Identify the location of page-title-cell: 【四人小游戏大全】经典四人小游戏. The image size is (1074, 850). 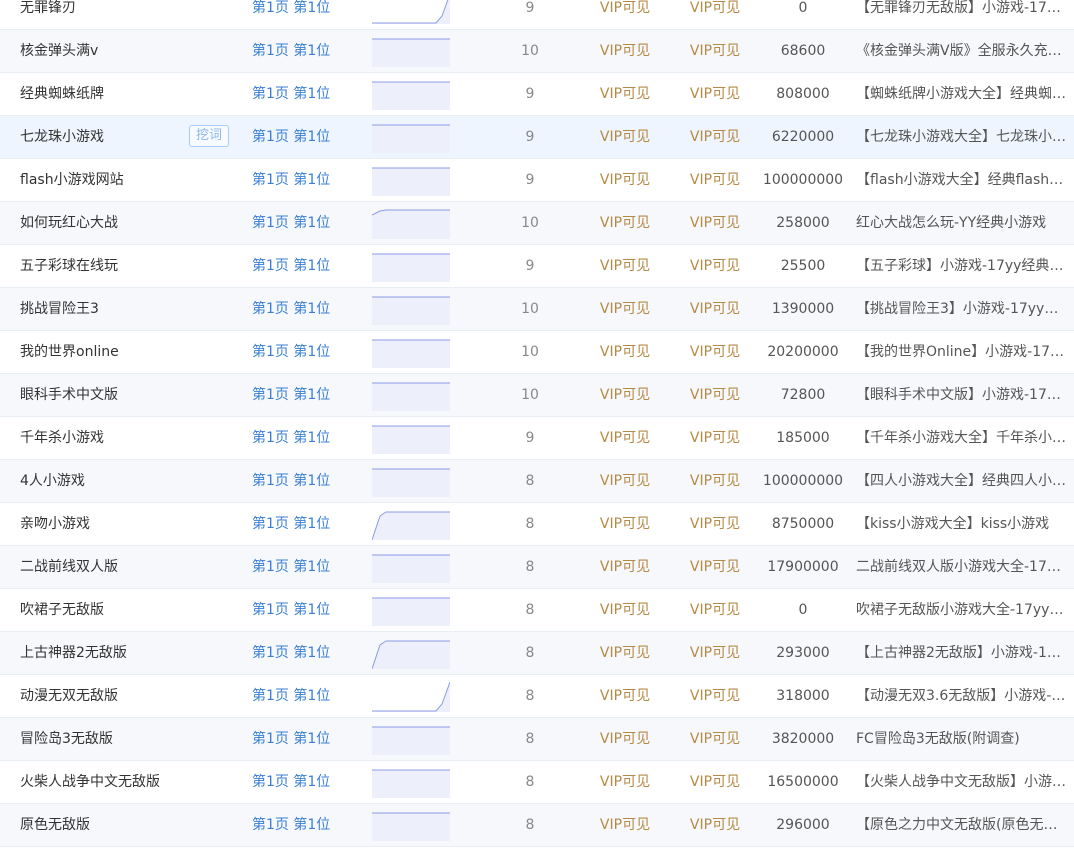
(962, 481).